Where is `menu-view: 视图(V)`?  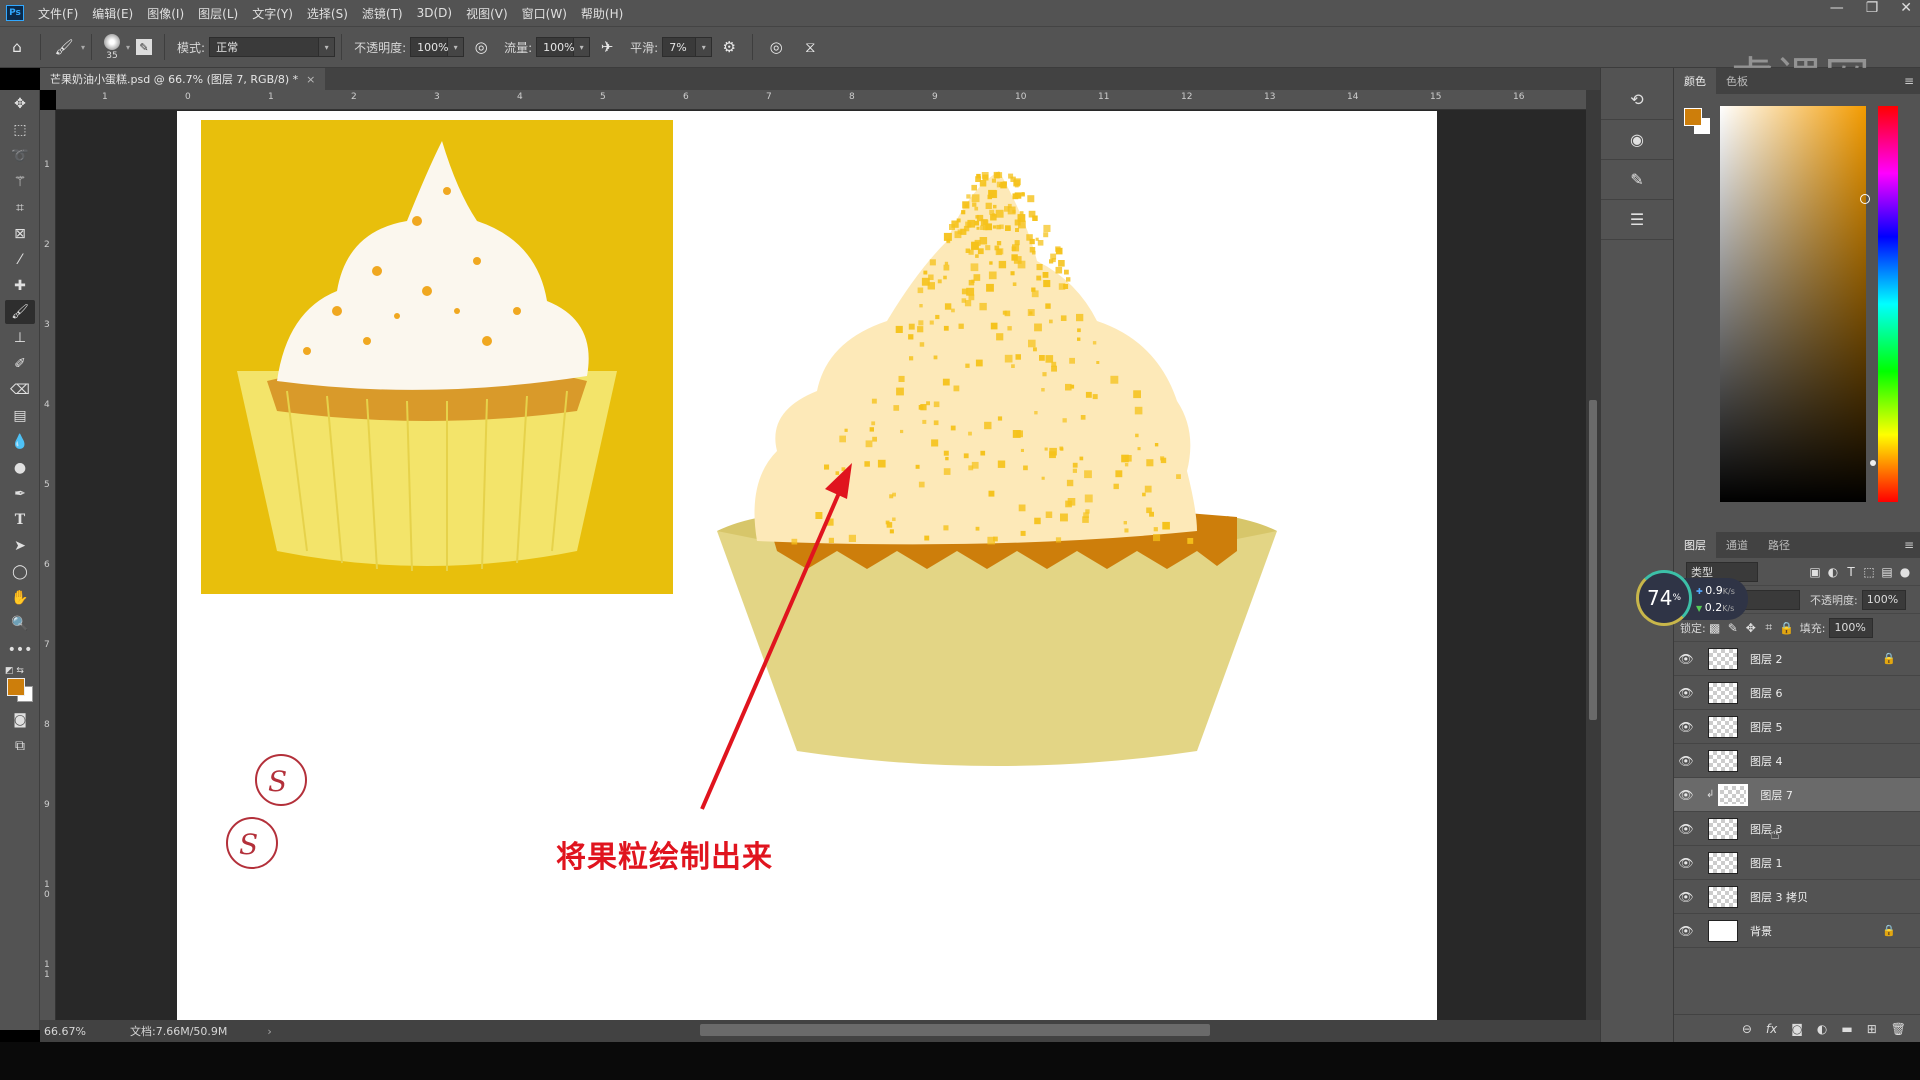
menu-view: 视图(V) is located at coordinates (487, 13).